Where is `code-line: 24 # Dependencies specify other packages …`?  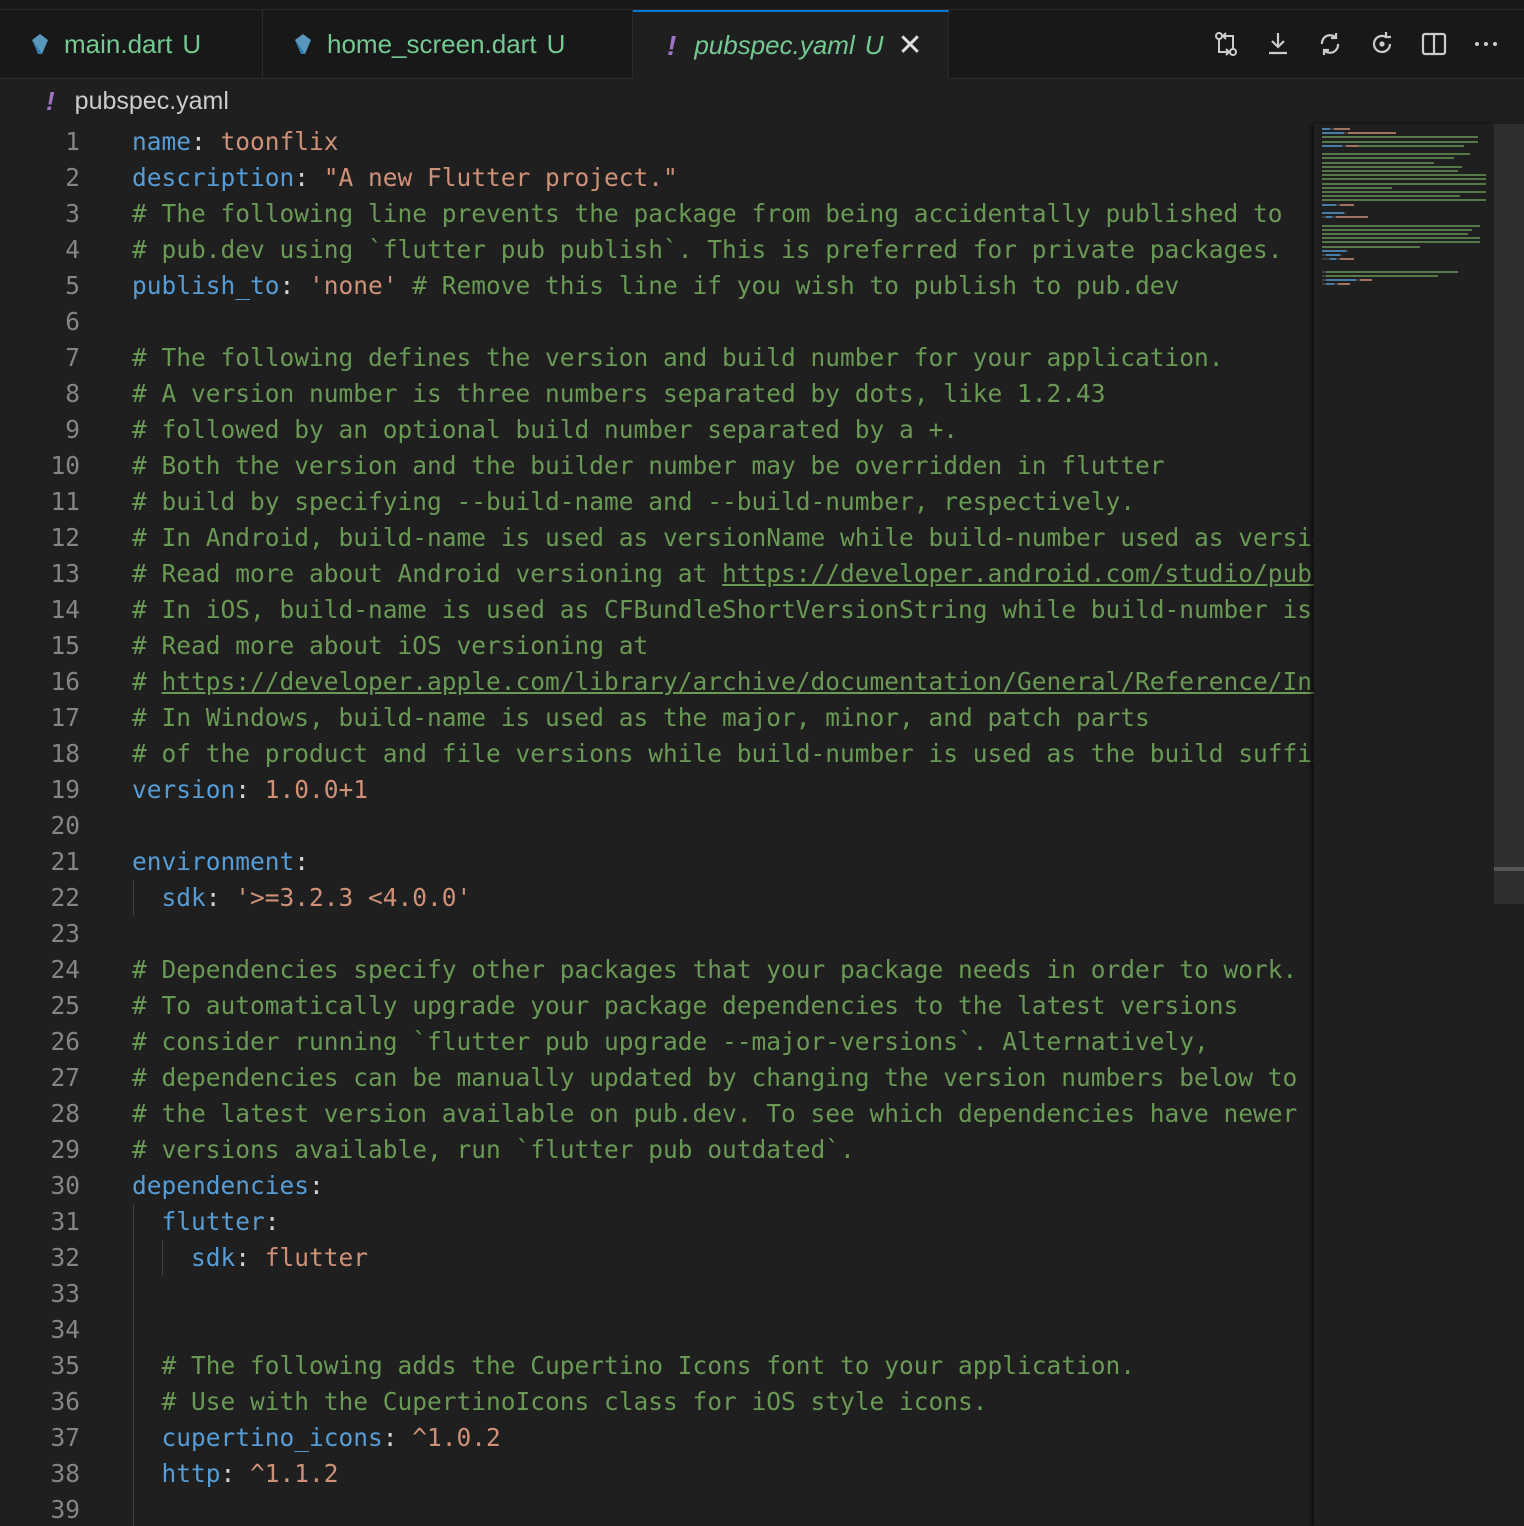 code-line: 24 # Dependencies specify other packages … is located at coordinates (657, 970).